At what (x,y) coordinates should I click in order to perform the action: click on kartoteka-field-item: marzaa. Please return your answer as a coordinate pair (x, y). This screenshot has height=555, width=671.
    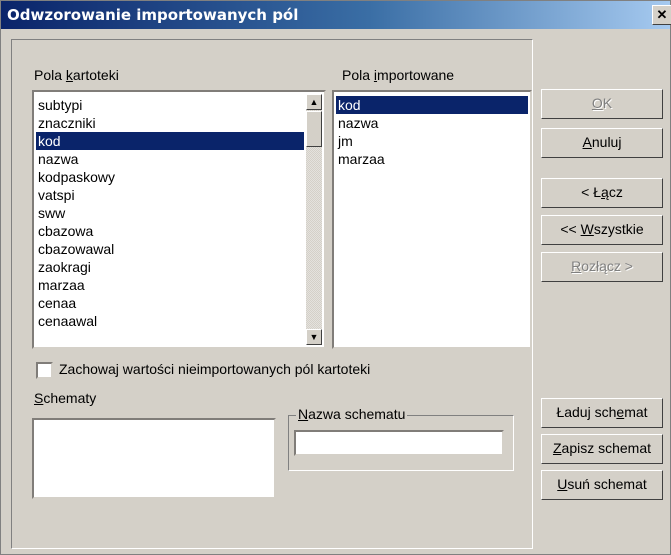
    Looking at the image, I should click on (170, 285).